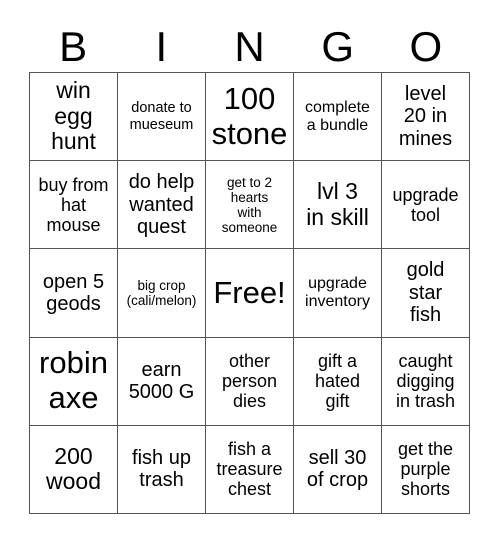 The image size is (500, 544). I want to click on cell-text-line: geods, so click(73, 303).